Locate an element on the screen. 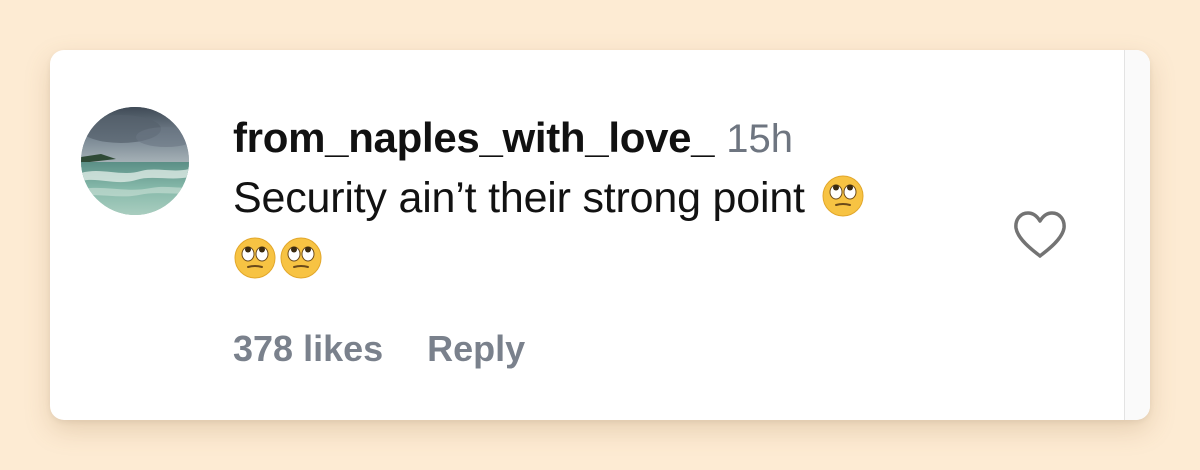  heart-outline-icon is located at coordinates (1040, 234).